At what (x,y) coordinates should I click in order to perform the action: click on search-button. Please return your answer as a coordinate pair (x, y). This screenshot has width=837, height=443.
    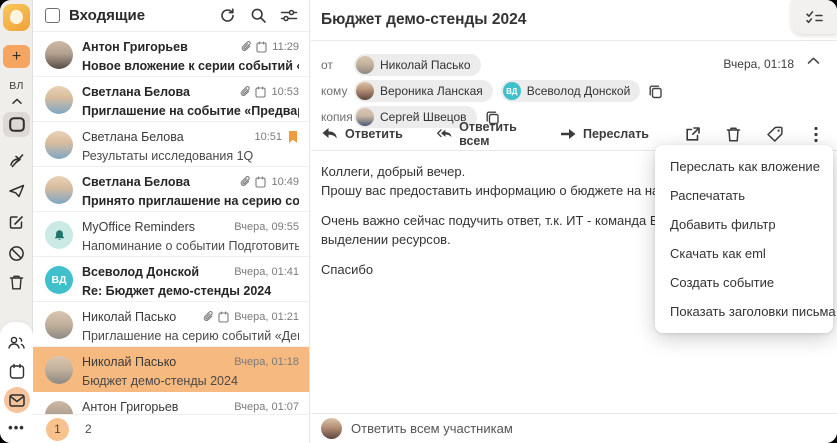
    Looking at the image, I should click on (258, 16).